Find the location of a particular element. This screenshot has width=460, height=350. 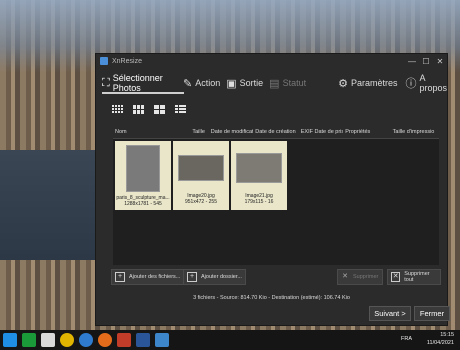

tab-about-label: A propos is located at coordinates (433, 83).